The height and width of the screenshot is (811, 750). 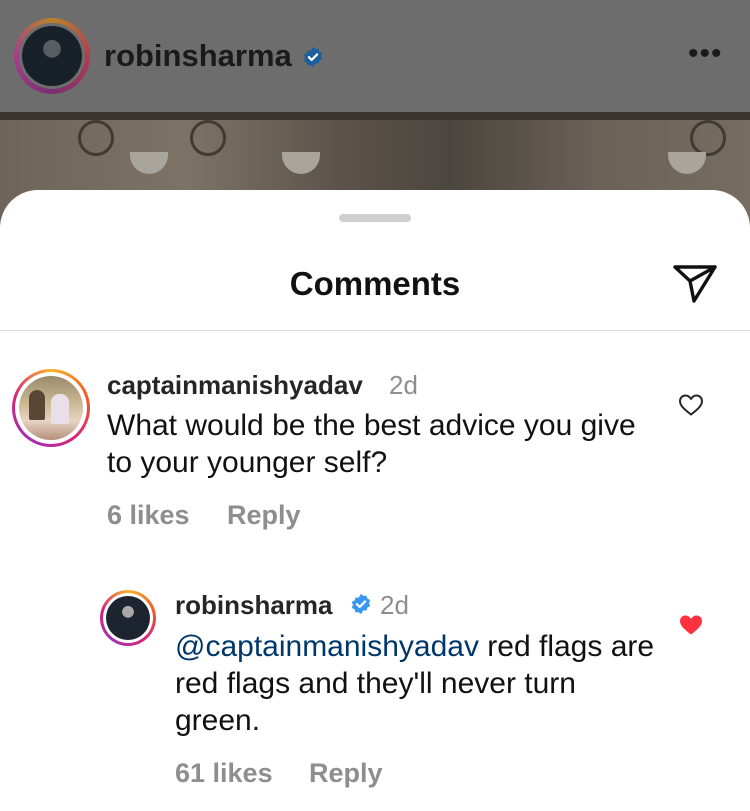 I want to click on comment-time: 2d, so click(x=403, y=385).